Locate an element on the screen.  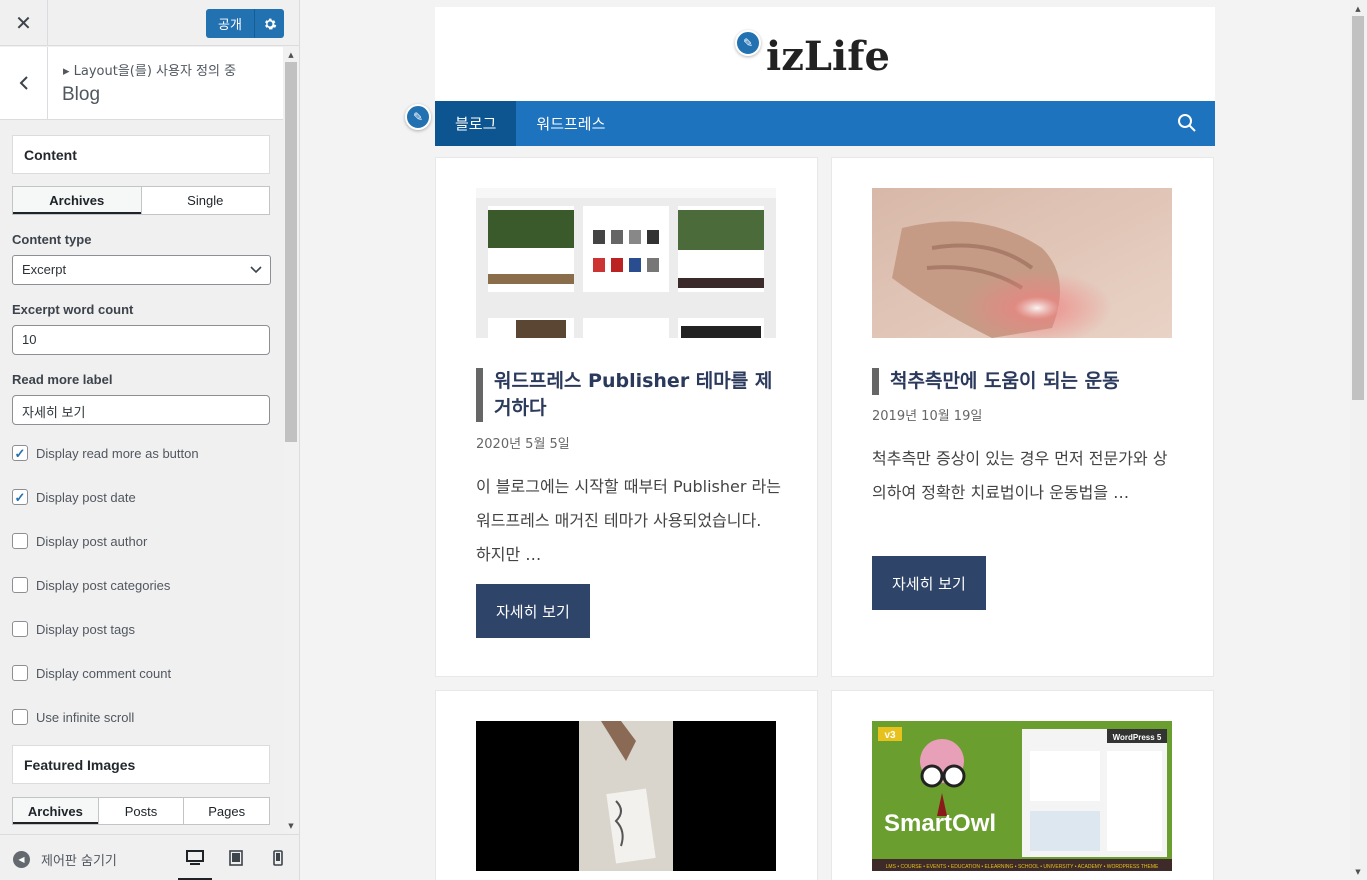
chevron-down-icon is located at coordinates (256, 271).